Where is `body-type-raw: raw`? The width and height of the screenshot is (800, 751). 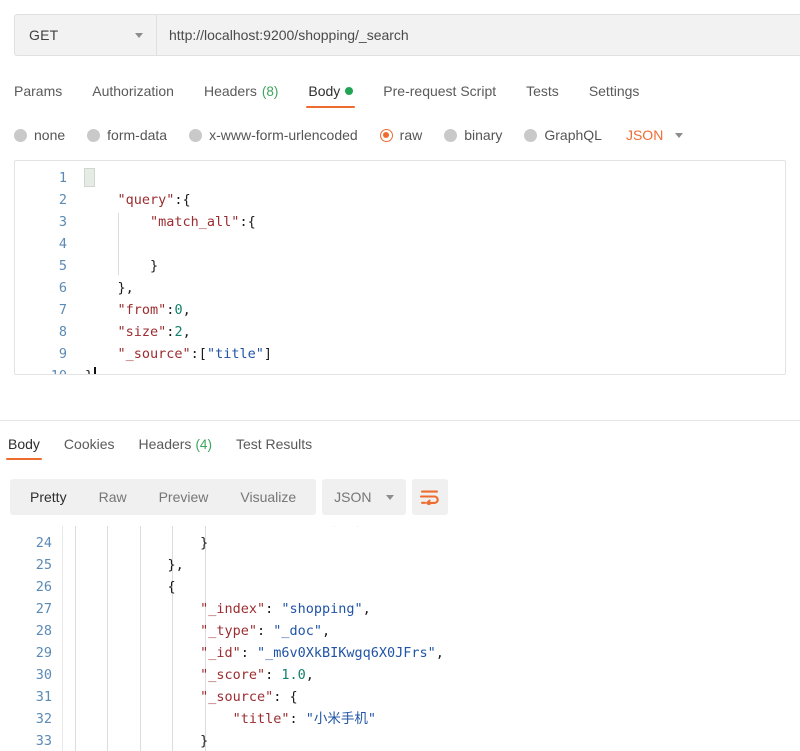
body-type-raw: raw is located at coordinates (400, 135).